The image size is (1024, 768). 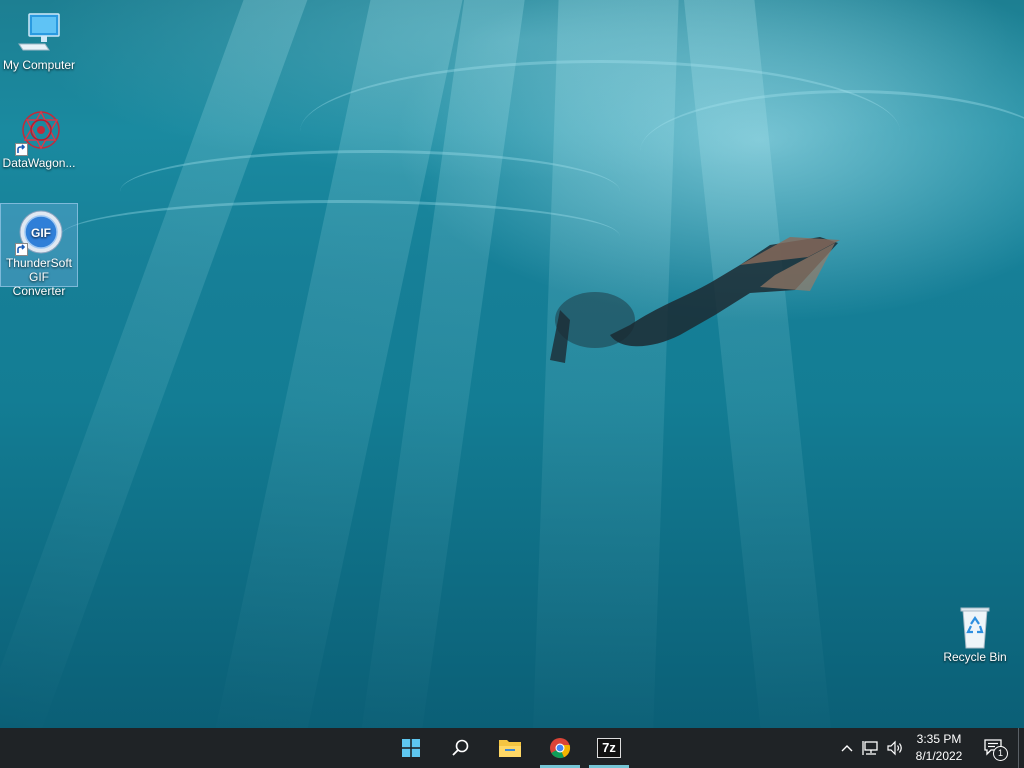 I want to click on computer-icon, so click(x=39, y=34).